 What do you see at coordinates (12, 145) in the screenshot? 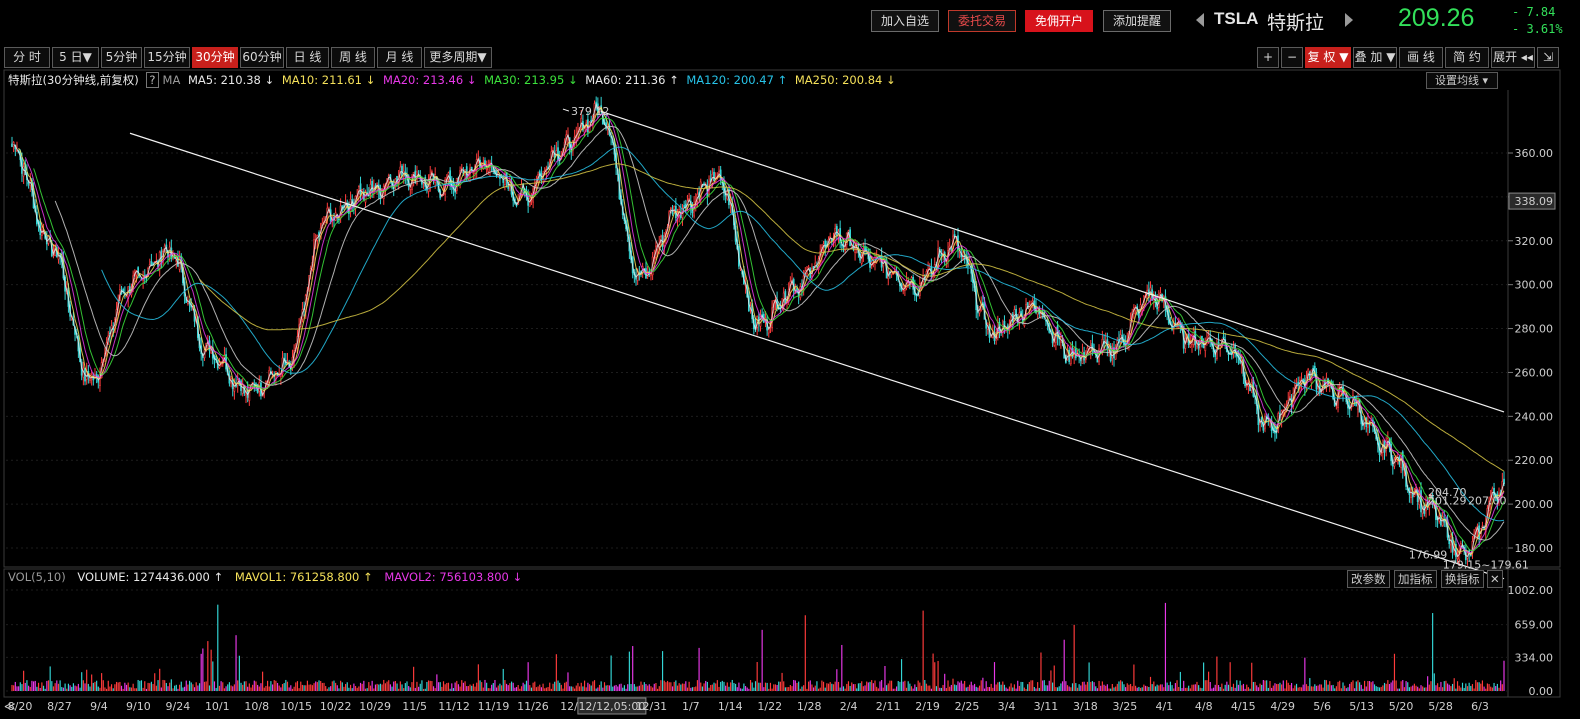
I see `candle-body` at bounding box center [12, 145].